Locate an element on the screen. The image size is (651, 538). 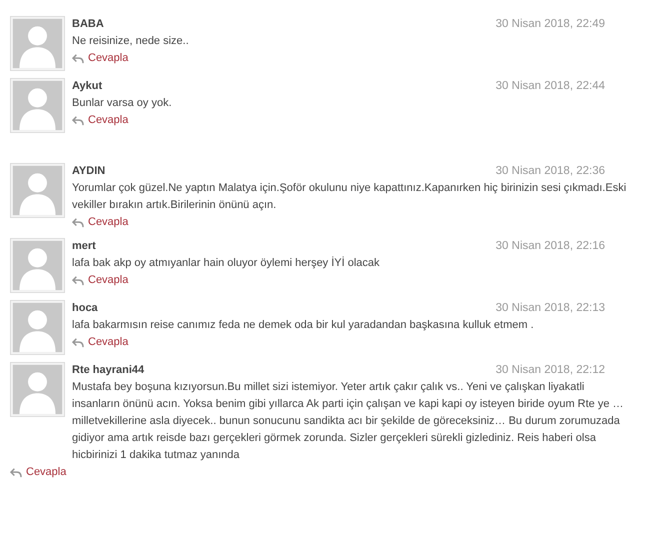
comment-date: 30 Nisan 2018, 22:36 is located at coordinates (550, 171).